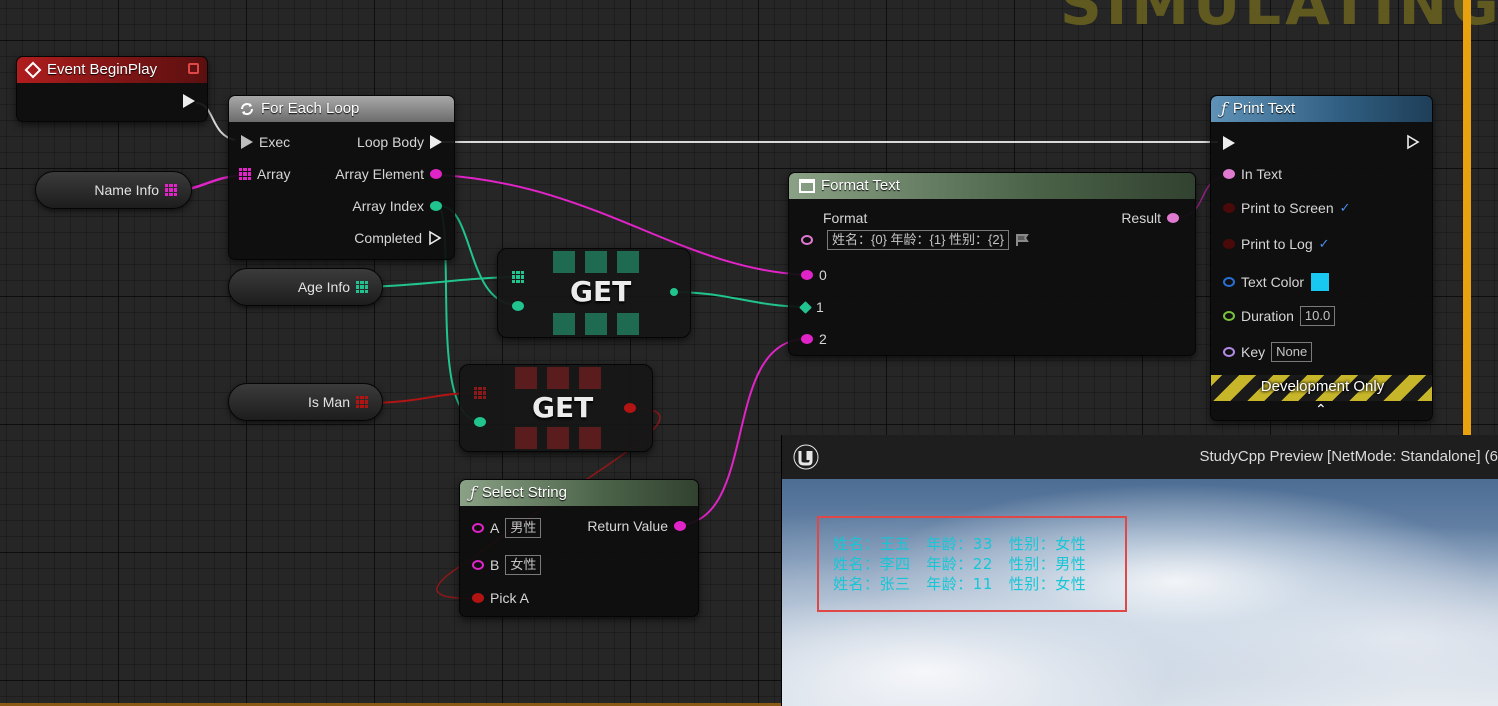 This screenshot has width=1498, height=706. I want to click on key-field: None, so click(1292, 352).